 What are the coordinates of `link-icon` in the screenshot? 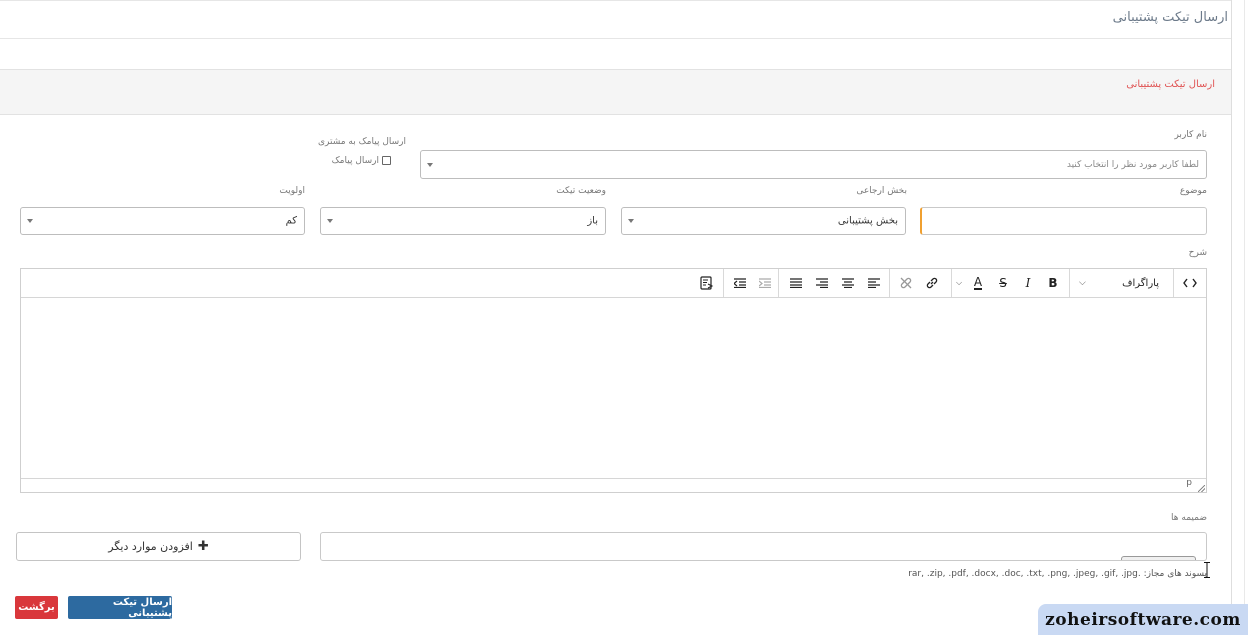 It's located at (932, 283).